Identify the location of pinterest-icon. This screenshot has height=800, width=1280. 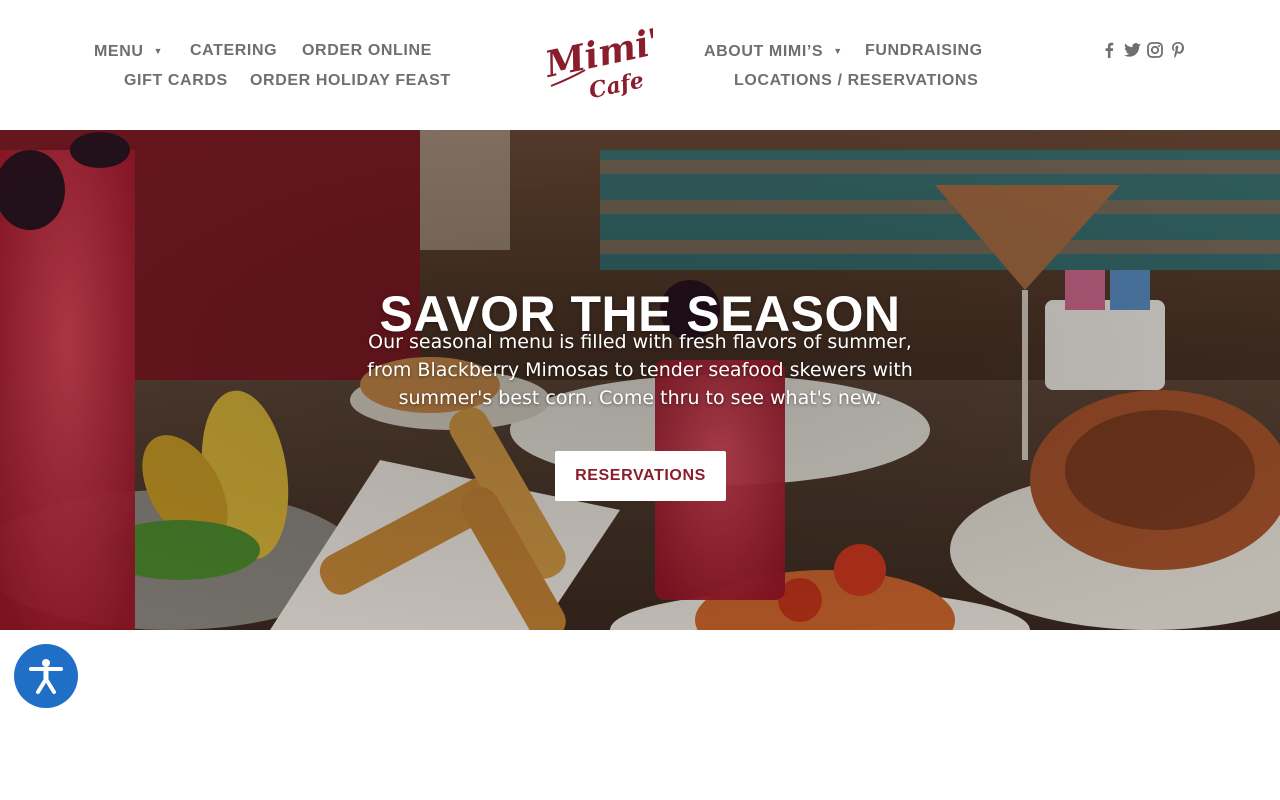
(1178, 50).